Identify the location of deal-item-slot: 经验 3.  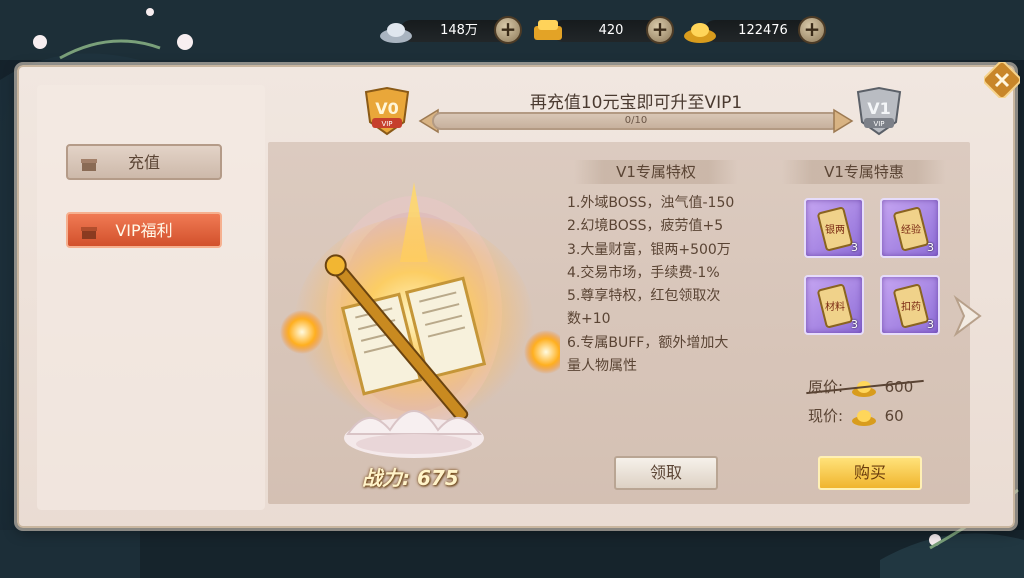
(910, 228).